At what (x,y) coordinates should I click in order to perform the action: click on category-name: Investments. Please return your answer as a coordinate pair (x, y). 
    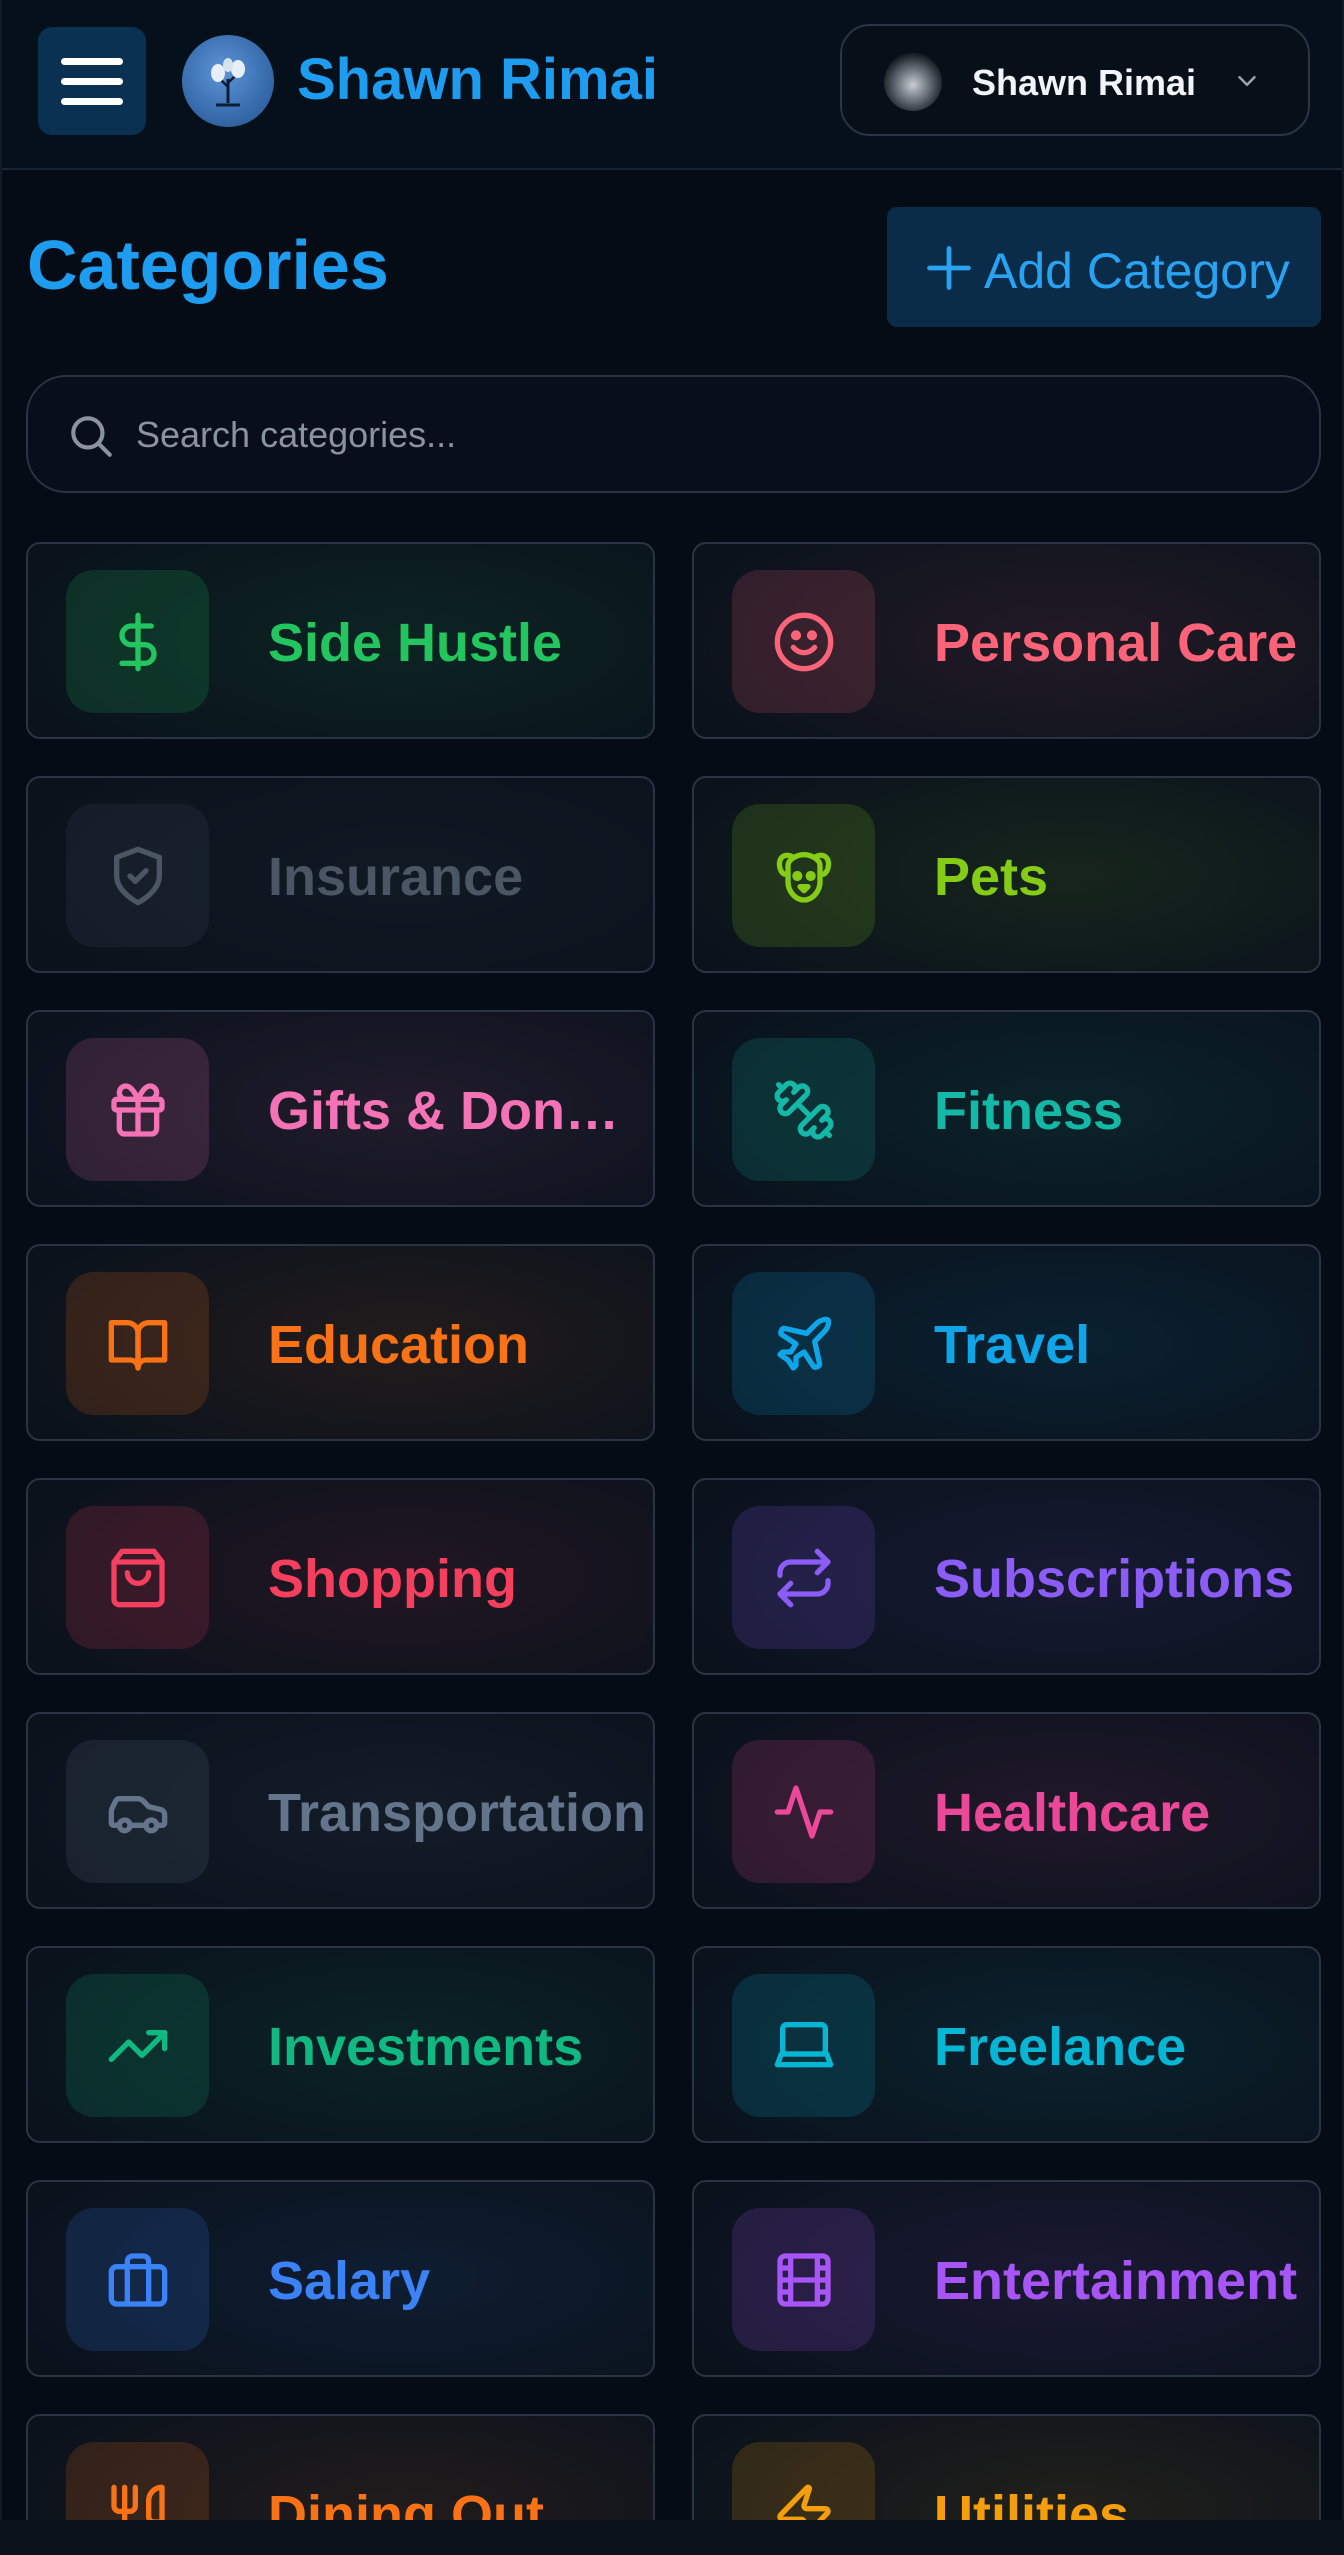
    Looking at the image, I should click on (426, 2047).